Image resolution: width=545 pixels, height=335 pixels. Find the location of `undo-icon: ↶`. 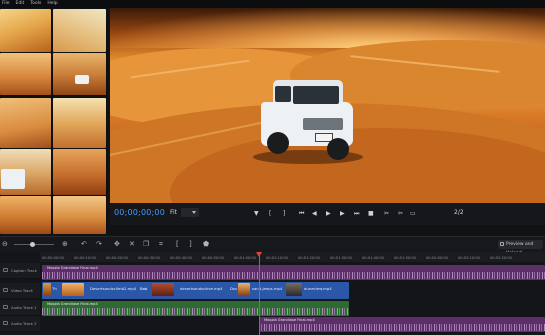

undo-icon: ↶ is located at coordinates (84, 244).